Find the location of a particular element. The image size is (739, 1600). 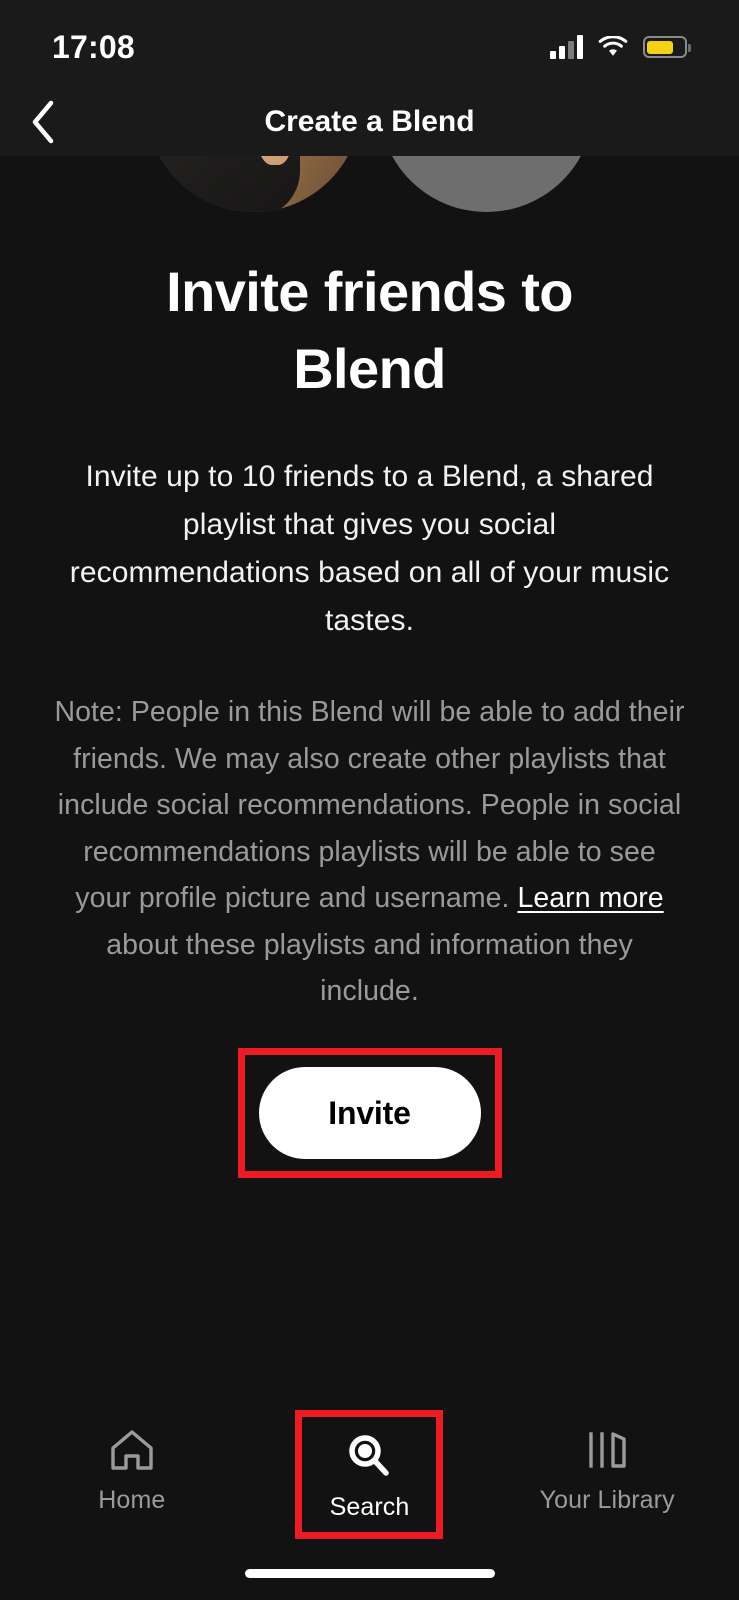

home-indicator is located at coordinates (369, 1573).